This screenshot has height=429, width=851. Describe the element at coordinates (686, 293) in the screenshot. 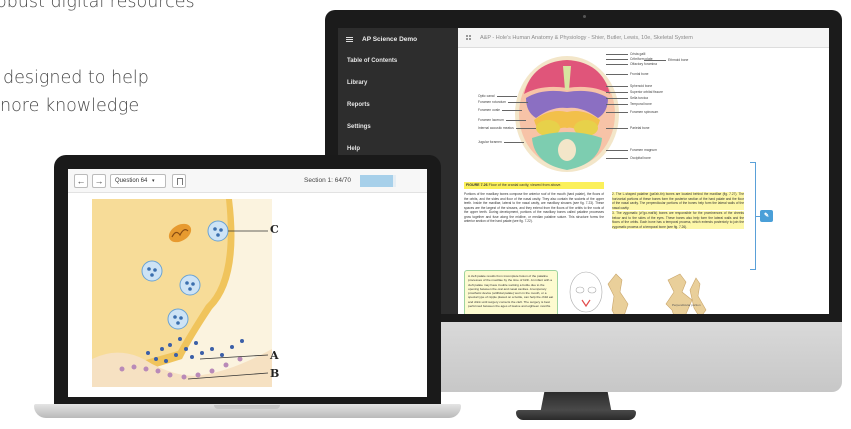

I see `palatine-bone-sketch-lateral` at that location.